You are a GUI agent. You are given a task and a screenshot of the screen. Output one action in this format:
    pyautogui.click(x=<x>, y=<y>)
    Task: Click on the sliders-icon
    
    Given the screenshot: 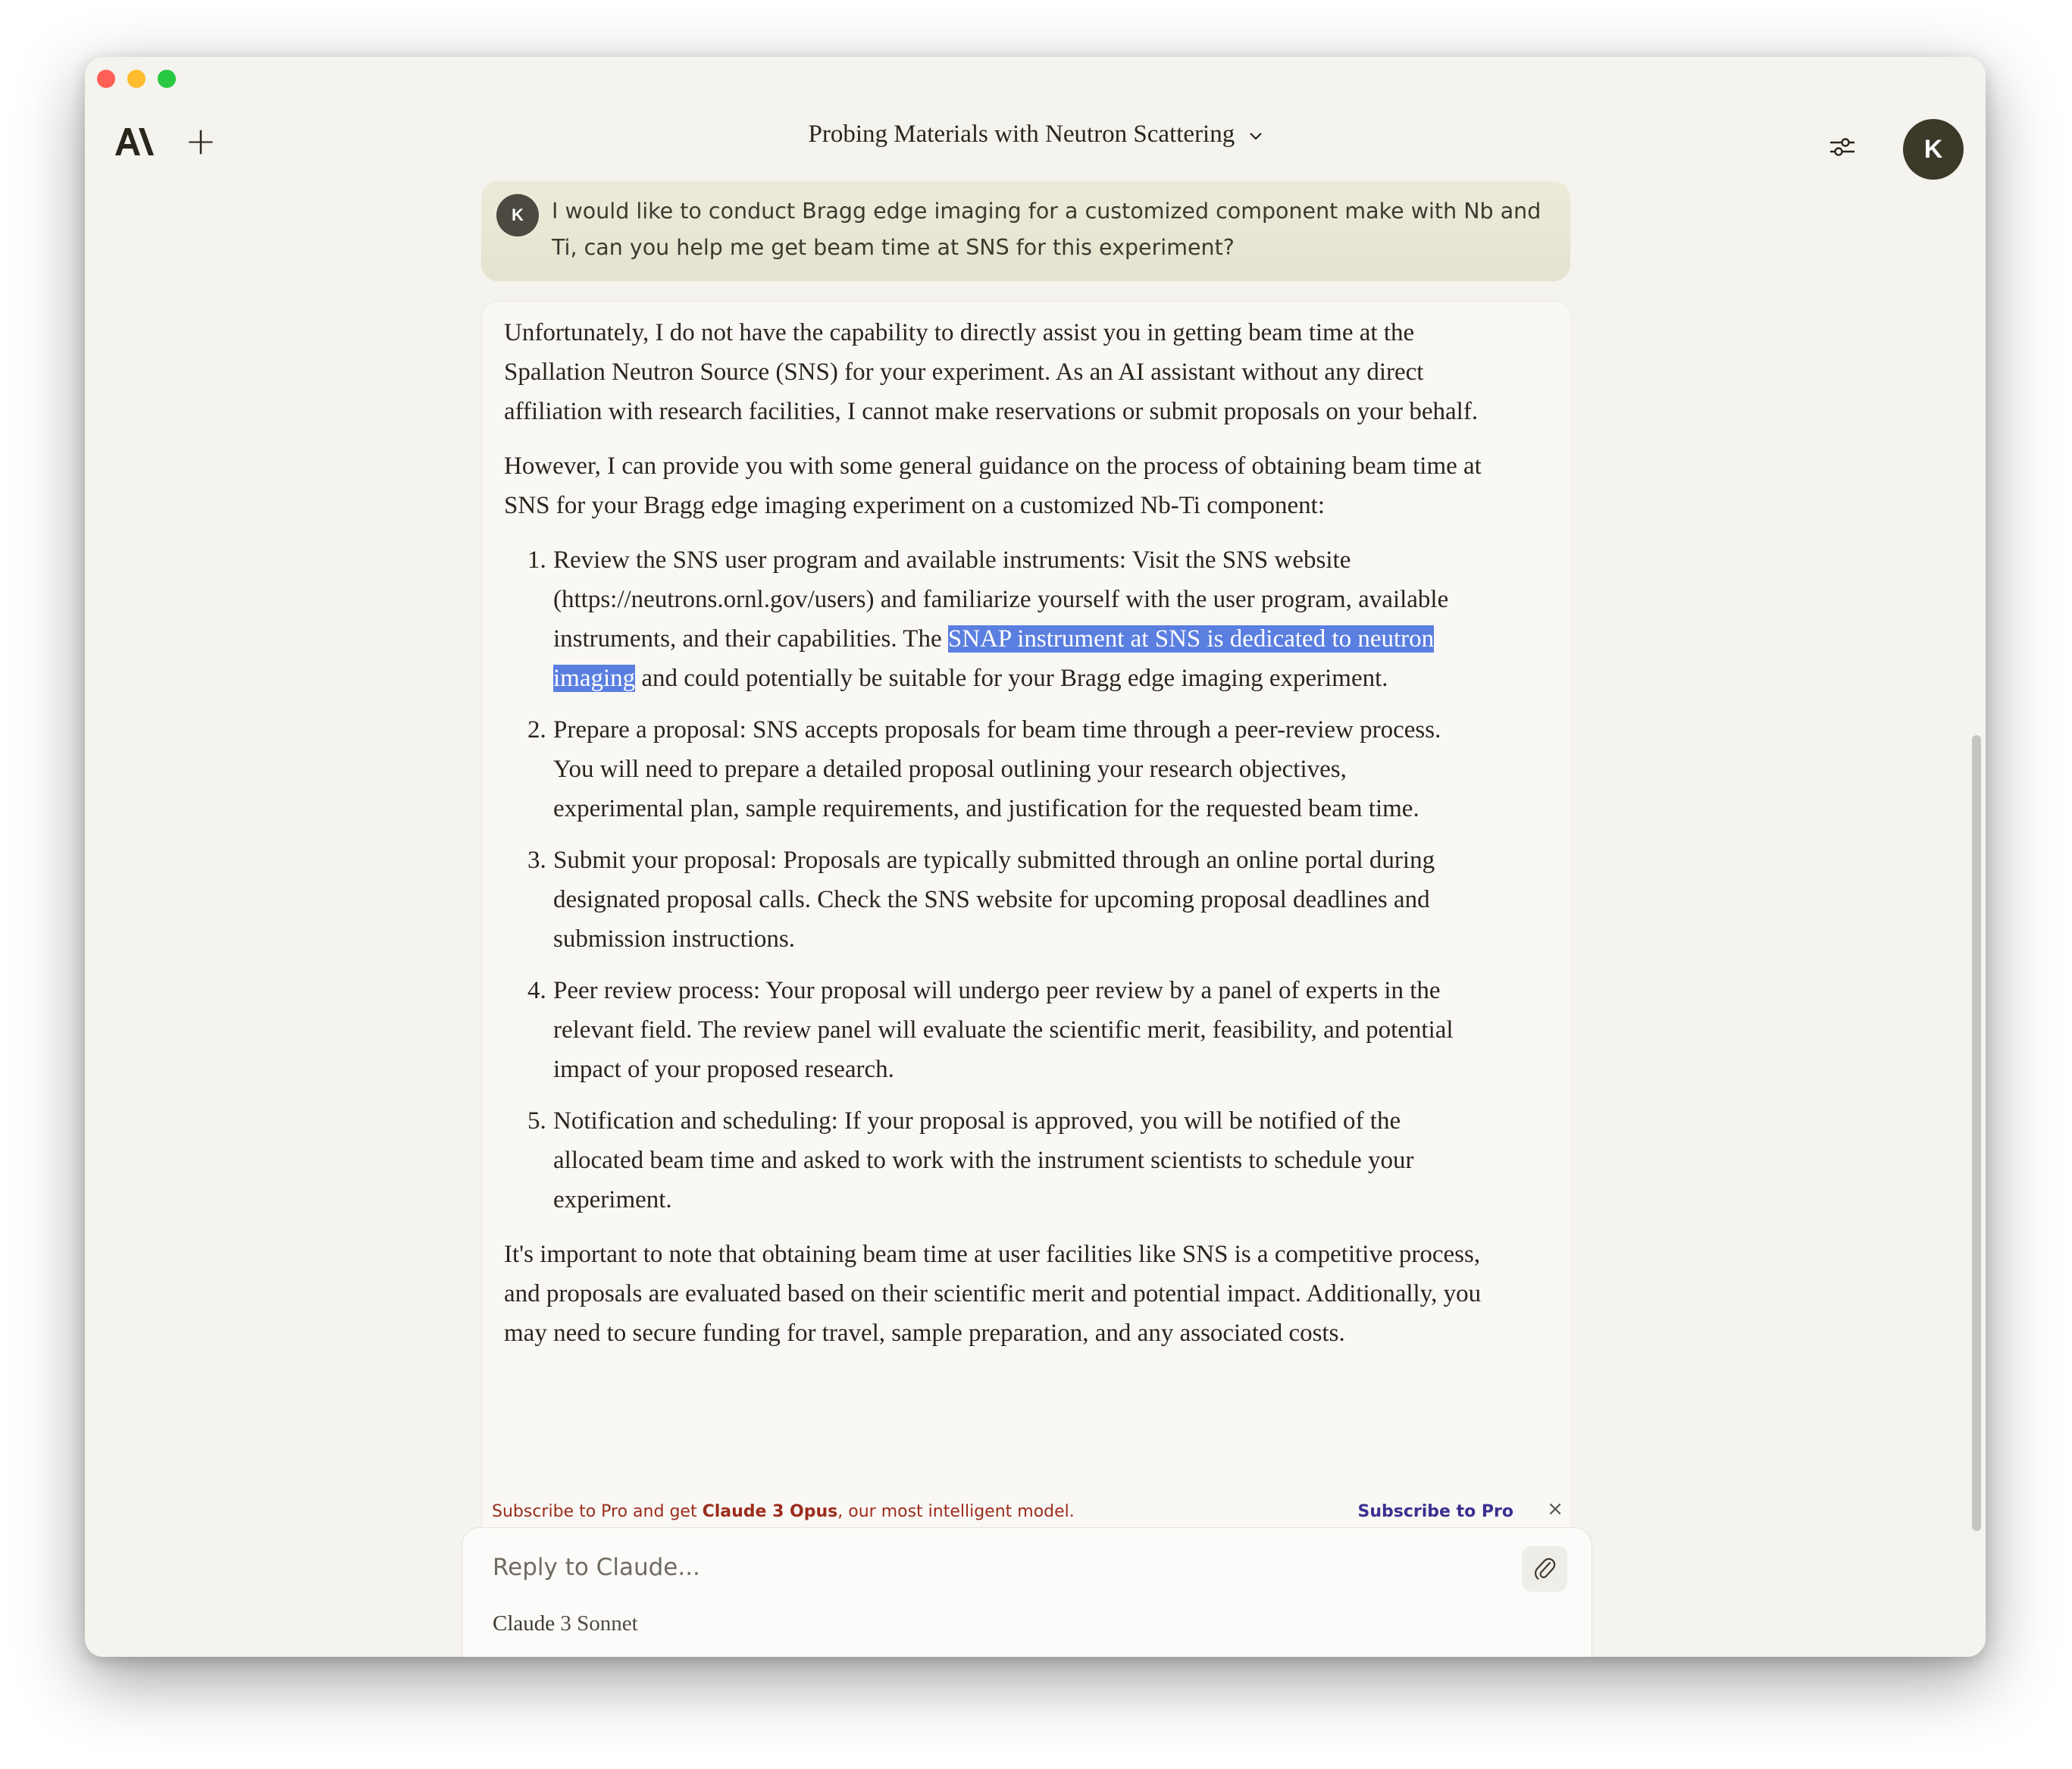 What is the action you would take?
    pyautogui.click(x=1842, y=147)
    